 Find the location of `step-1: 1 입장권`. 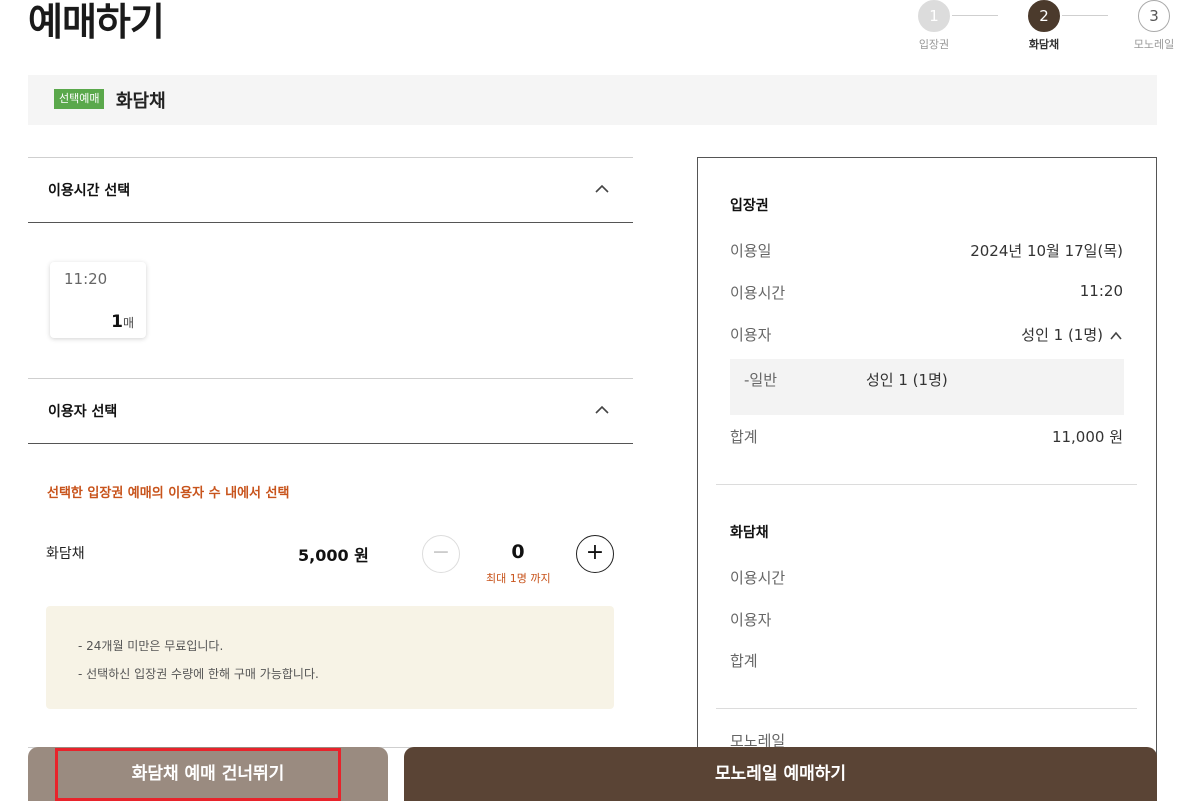

step-1: 1 입장권 is located at coordinates (934, 26).